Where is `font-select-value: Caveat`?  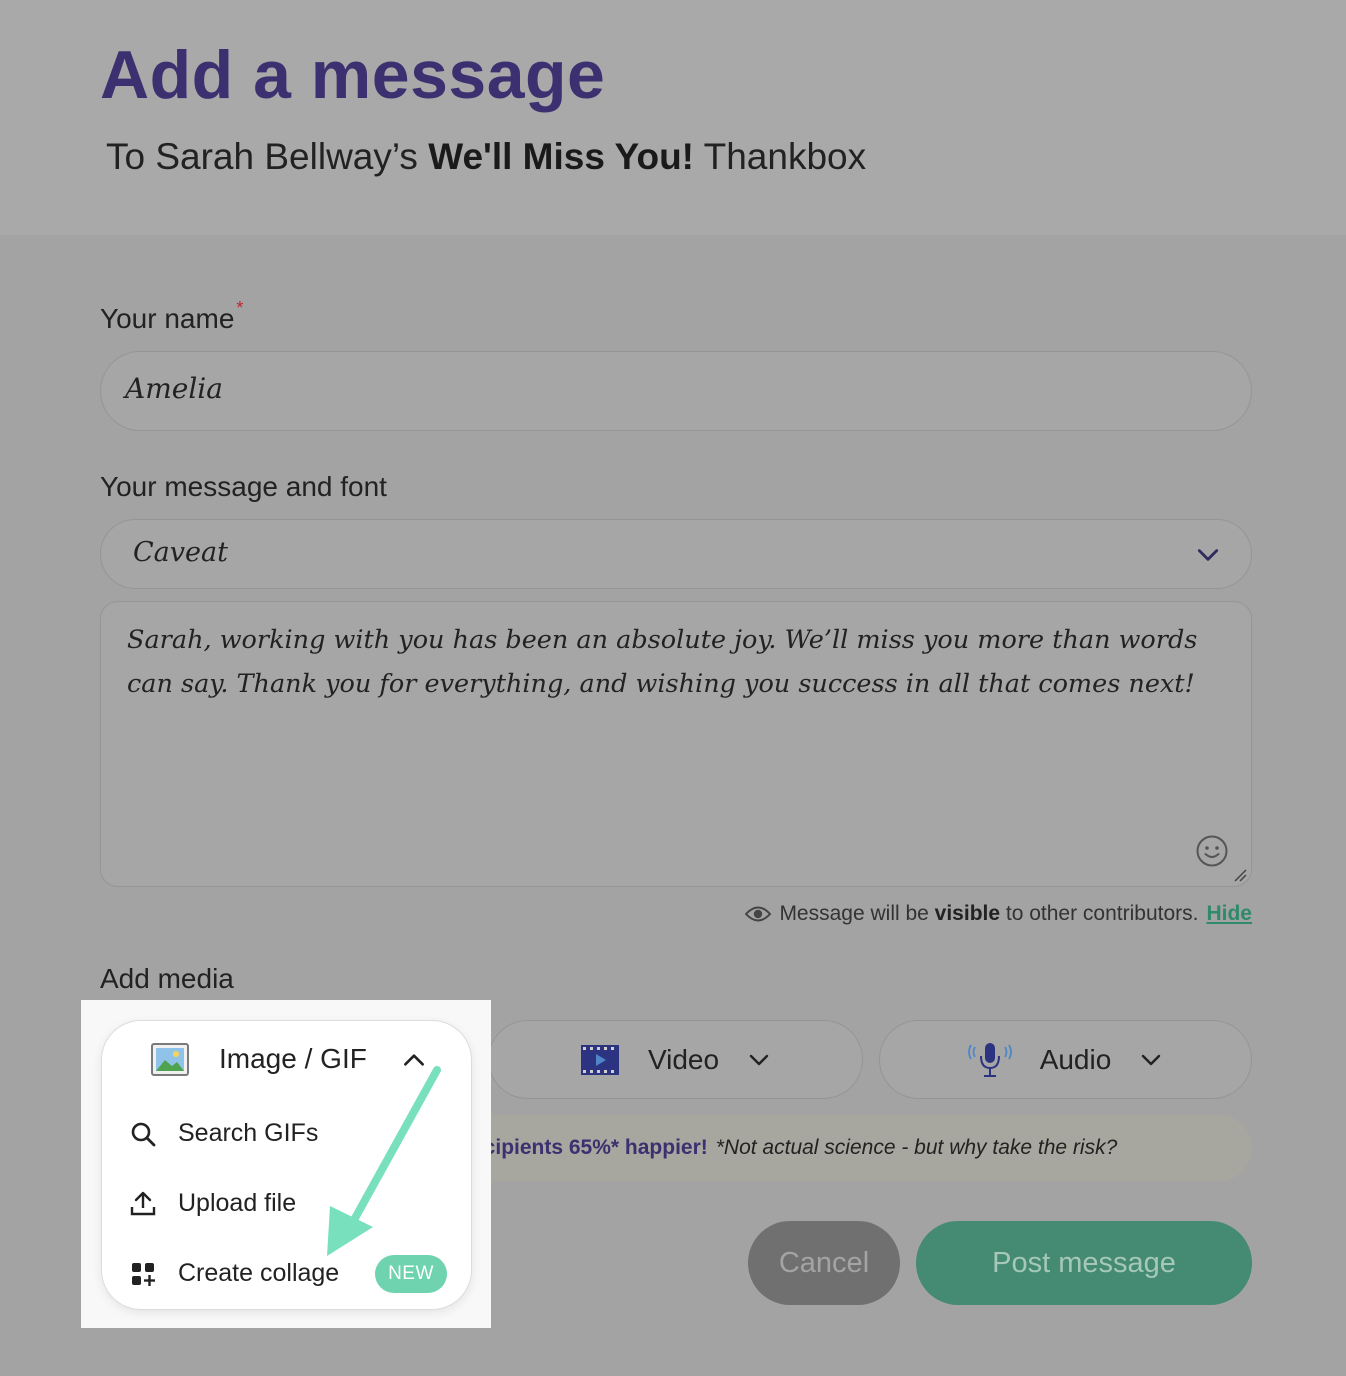
font-select-value: Caveat is located at coordinates (180, 552).